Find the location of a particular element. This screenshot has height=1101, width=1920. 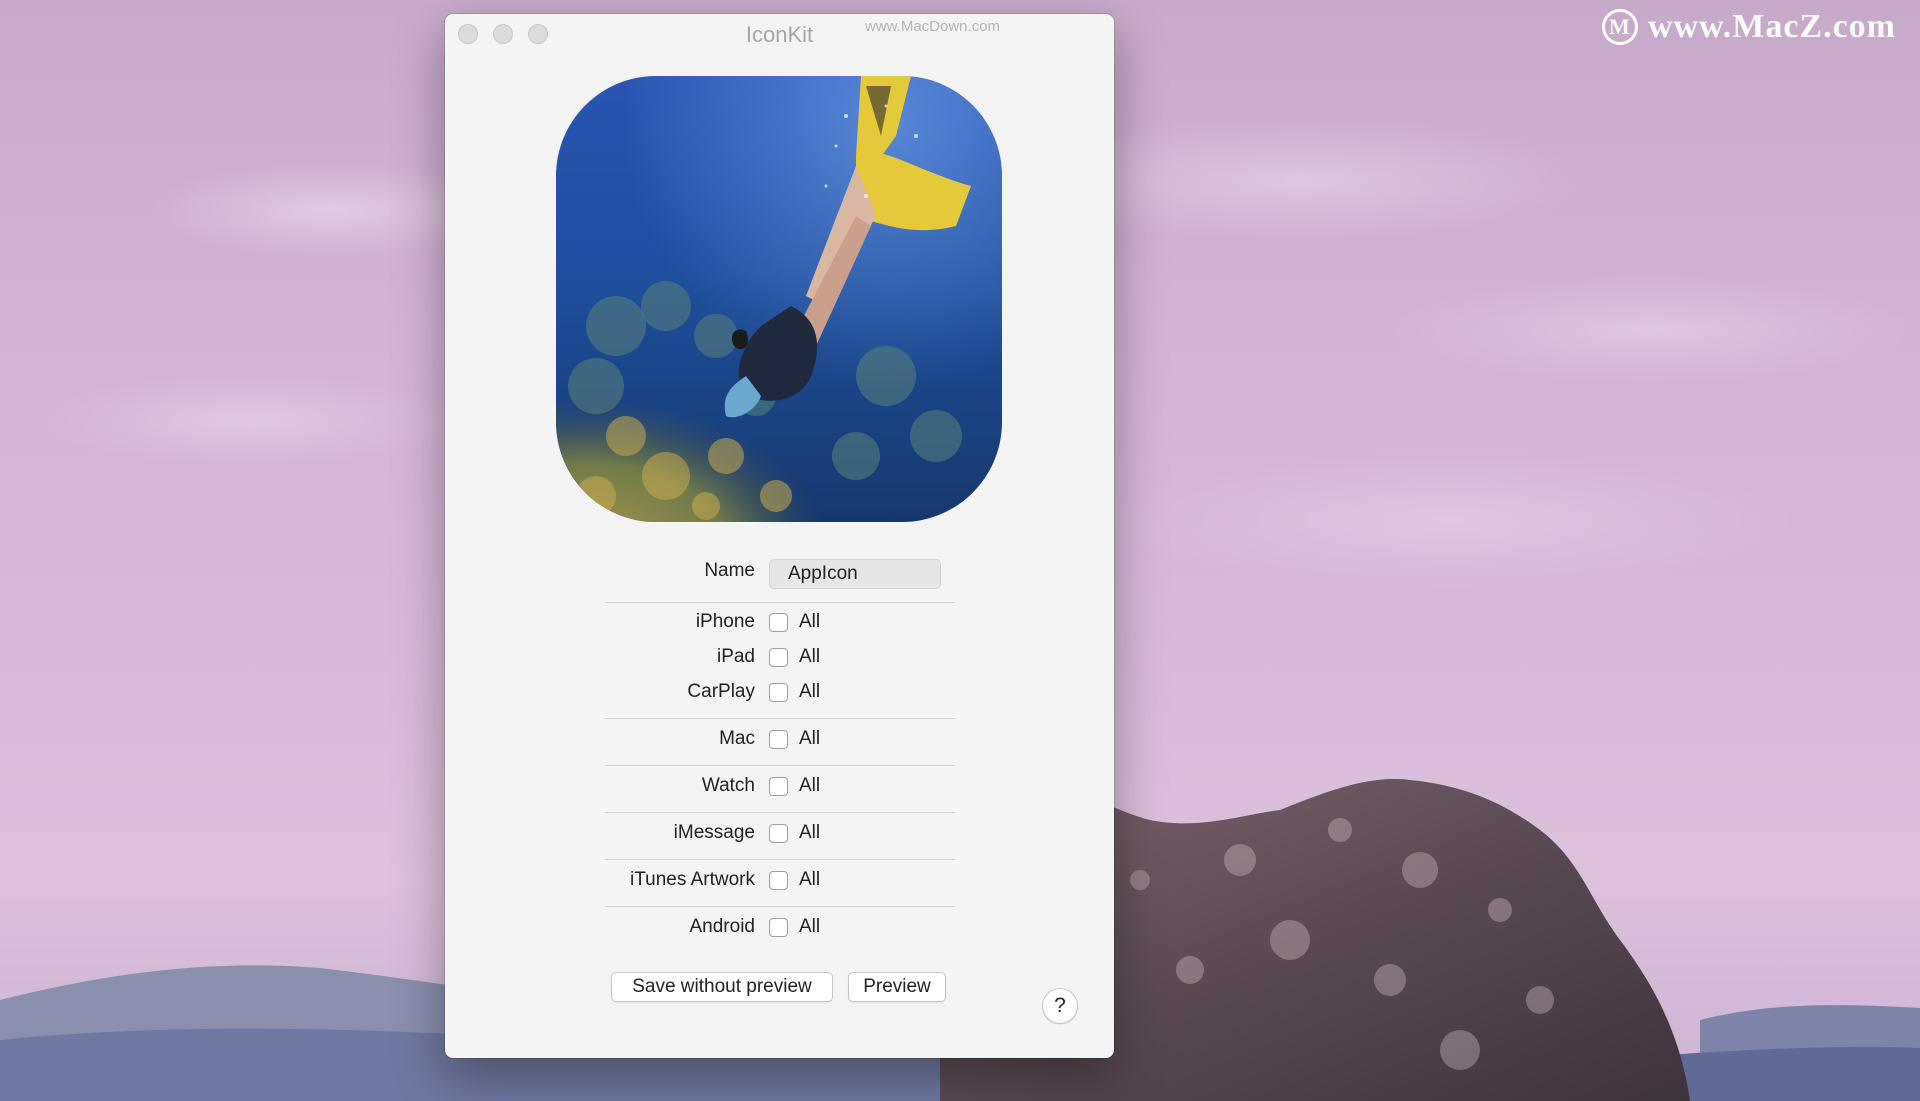

preview-button: Preview is located at coordinates (897, 987).